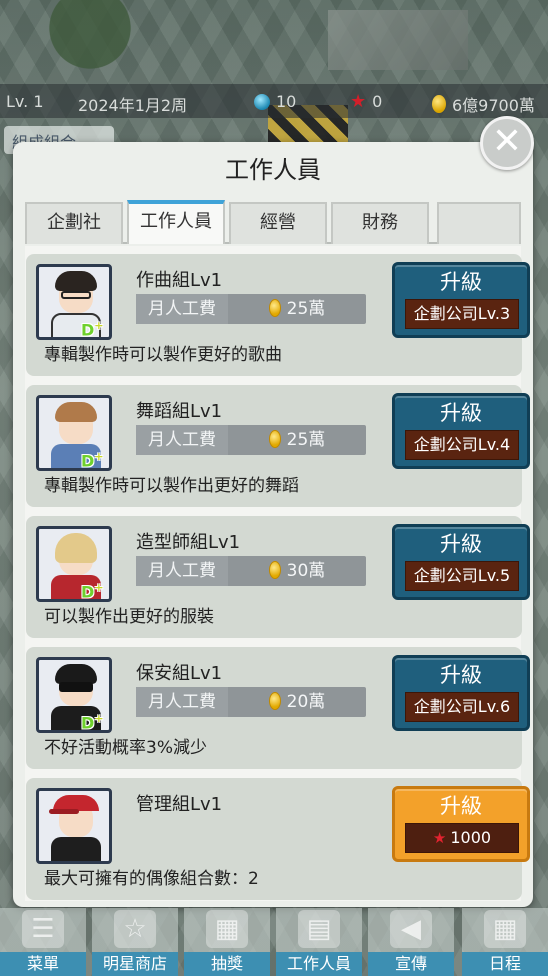 Image resolution: width=548 pixels, height=976 pixels. I want to click on nav-label: 宣傳, so click(411, 964).